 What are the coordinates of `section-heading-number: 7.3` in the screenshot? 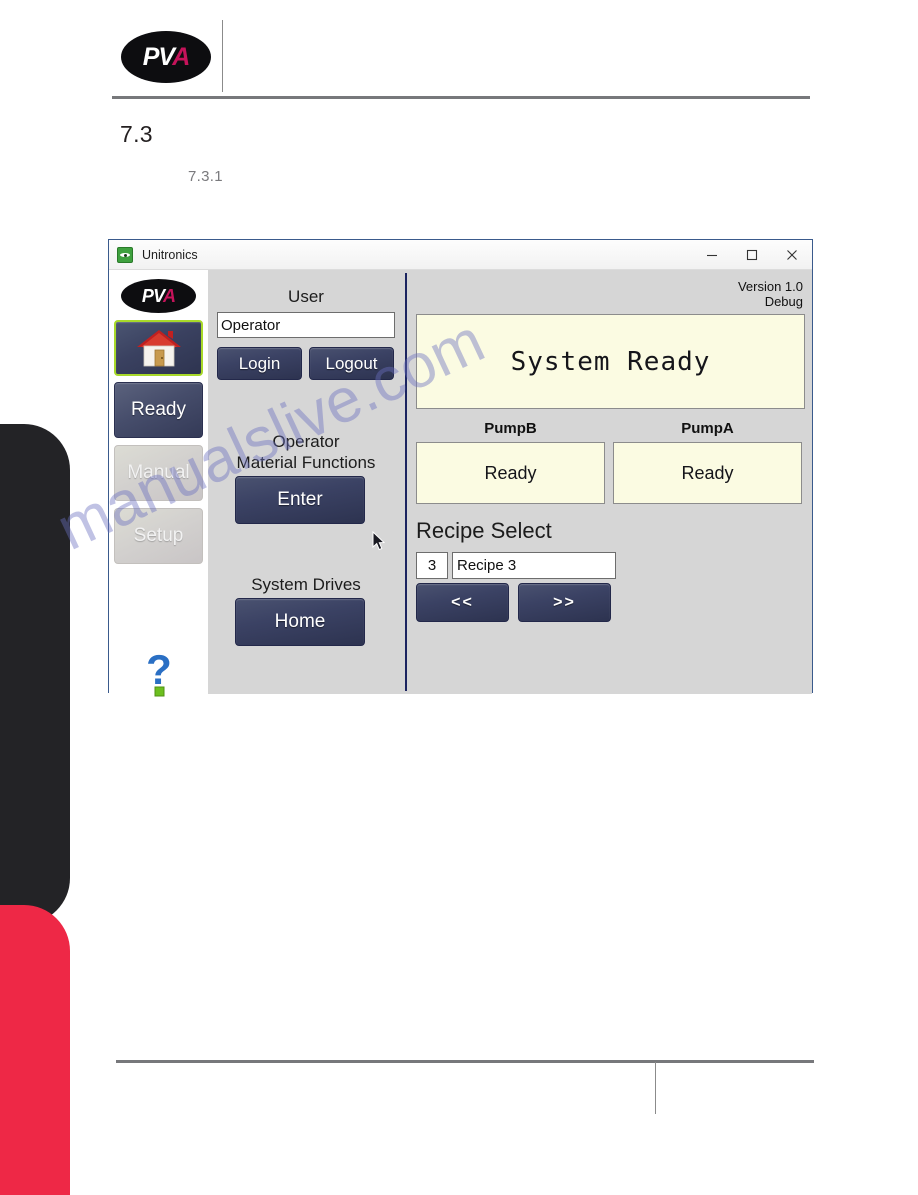 It's located at (136, 134).